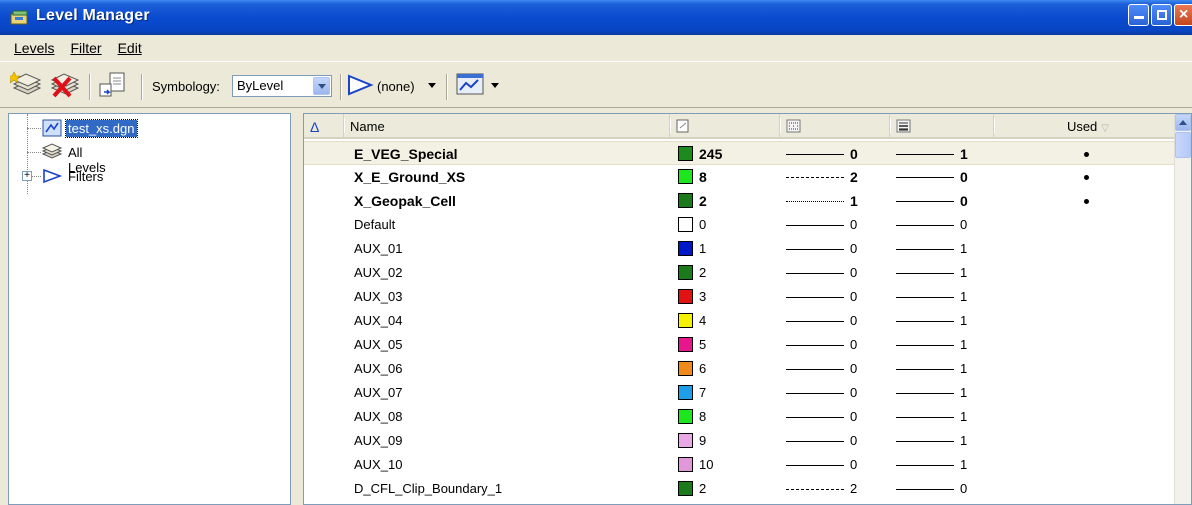  I want to click on chevron-down-icon, so click(321, 86).